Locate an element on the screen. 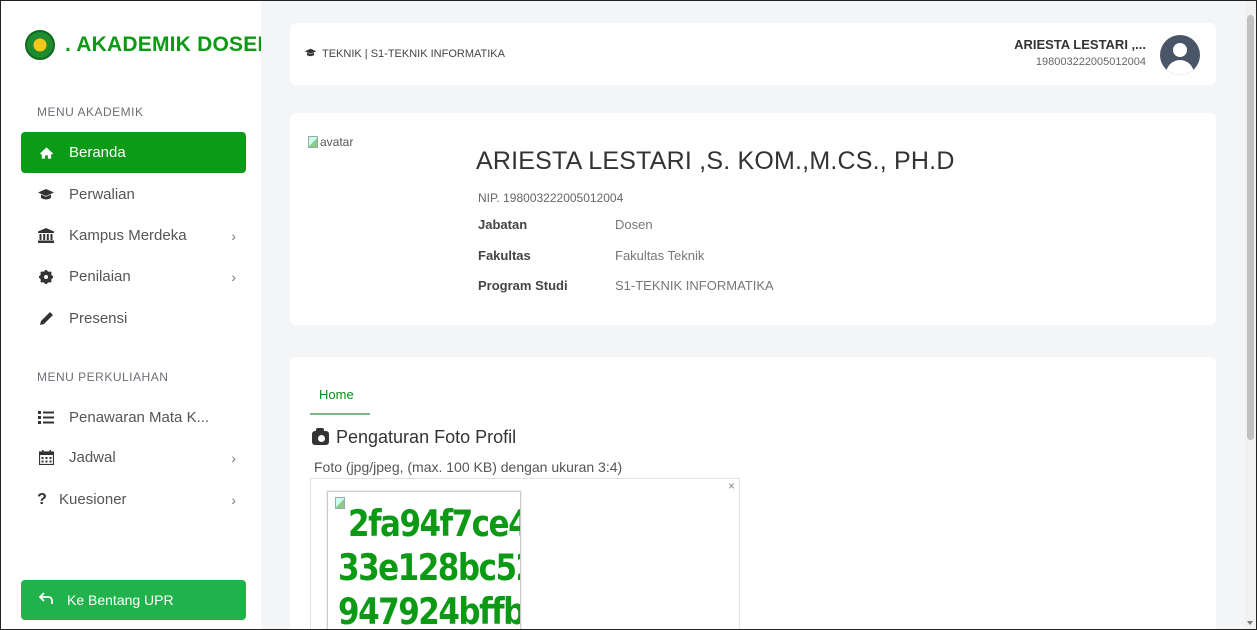  sidebar-item-label: Beranda is located at coordinates (97, 152).